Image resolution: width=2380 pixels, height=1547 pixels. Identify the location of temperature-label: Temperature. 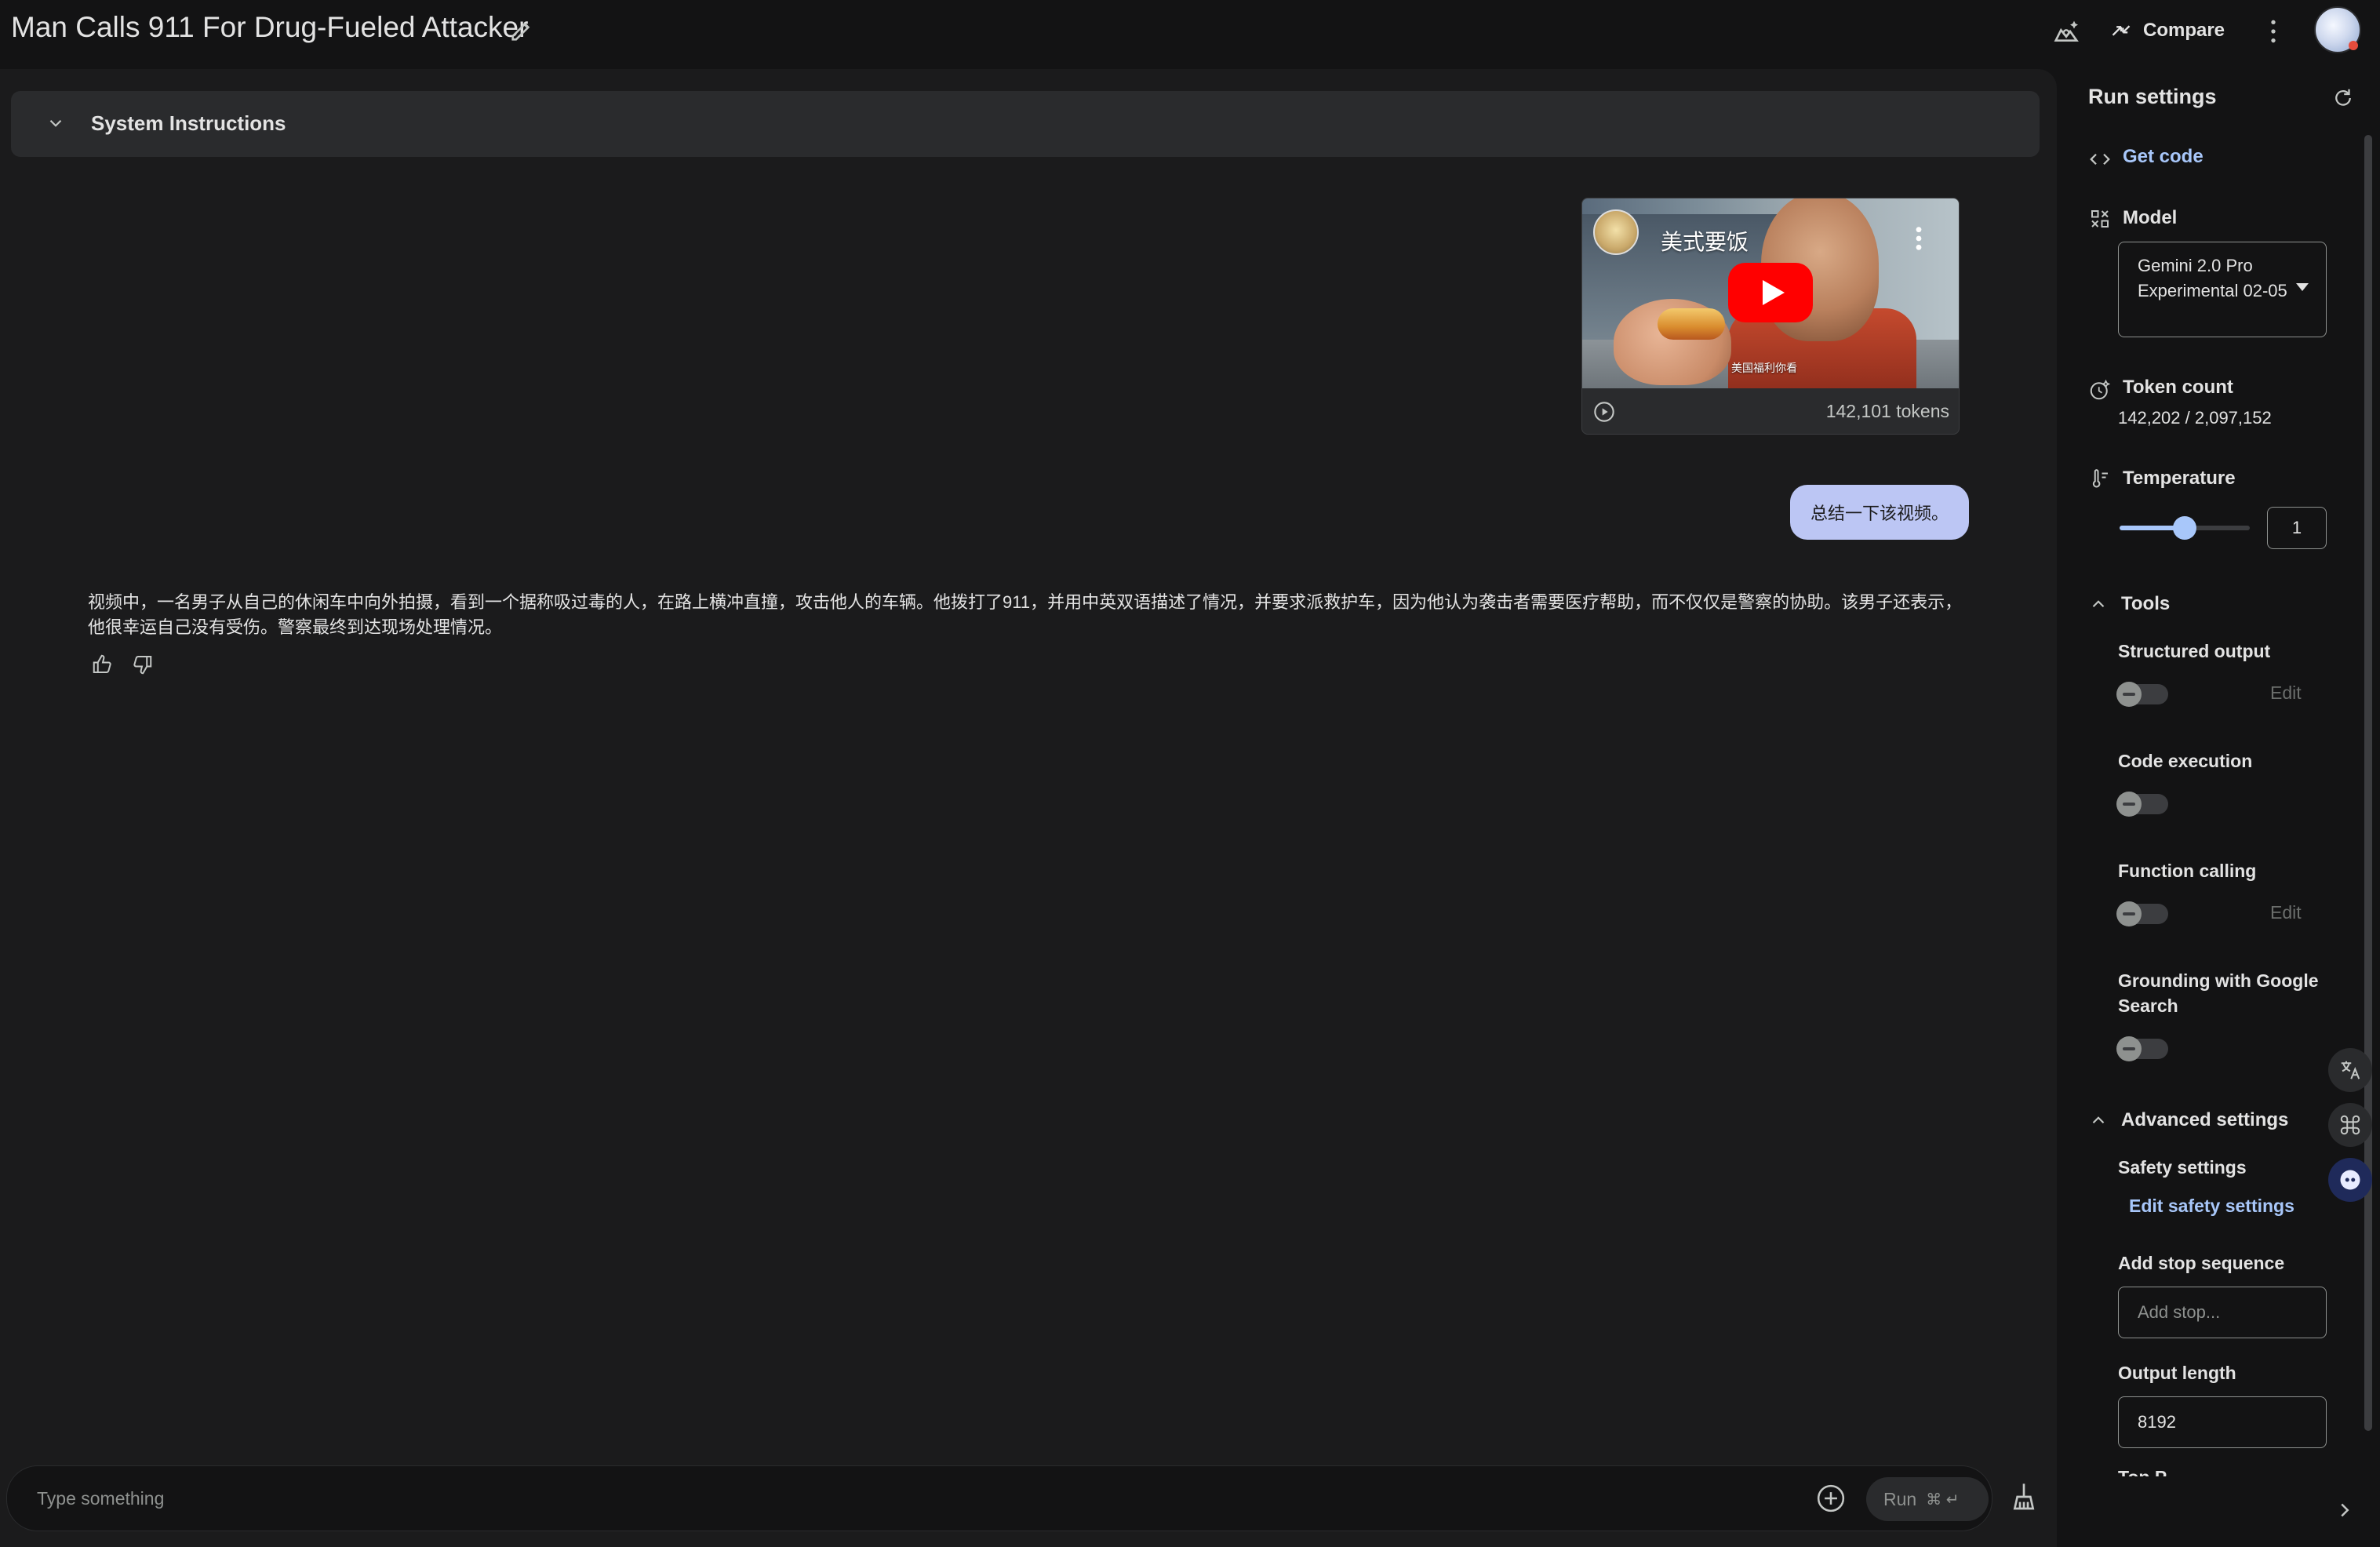
(2179, 478).